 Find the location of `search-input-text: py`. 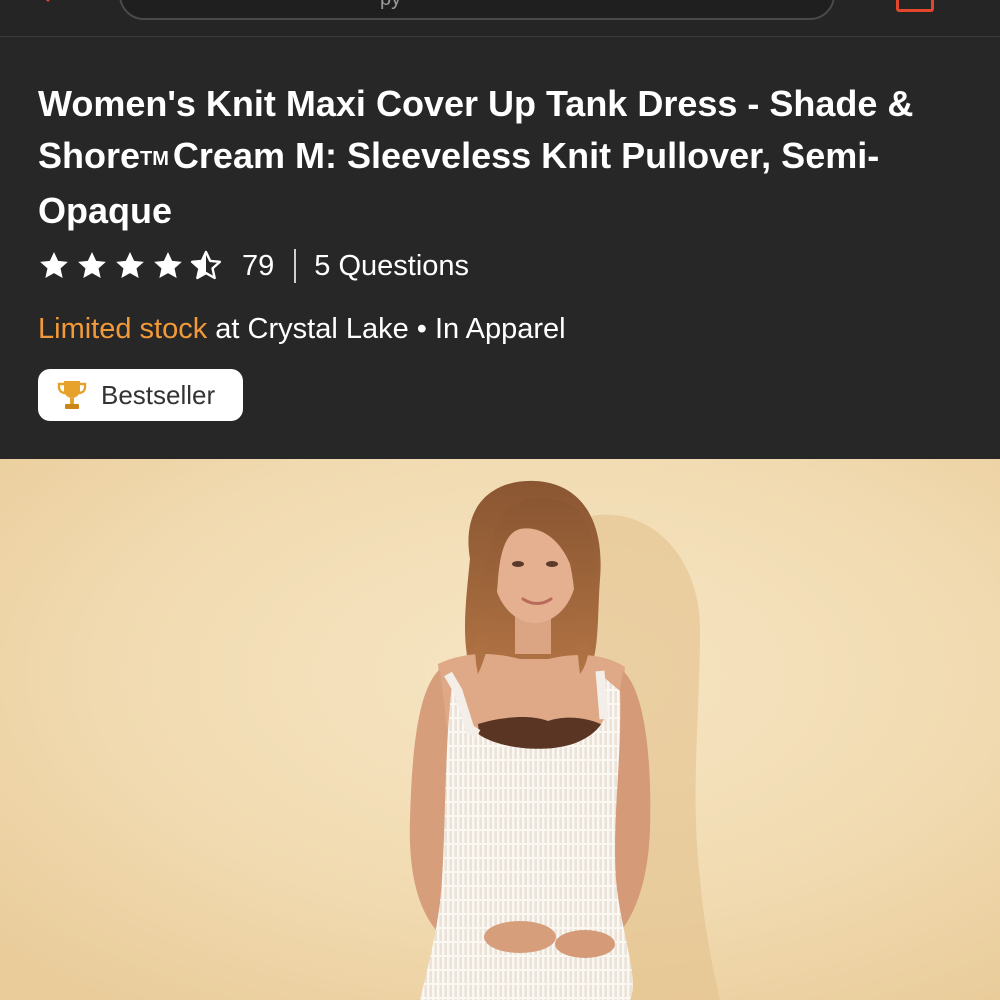

search-input-text: py is located at coordinates (390, 5).